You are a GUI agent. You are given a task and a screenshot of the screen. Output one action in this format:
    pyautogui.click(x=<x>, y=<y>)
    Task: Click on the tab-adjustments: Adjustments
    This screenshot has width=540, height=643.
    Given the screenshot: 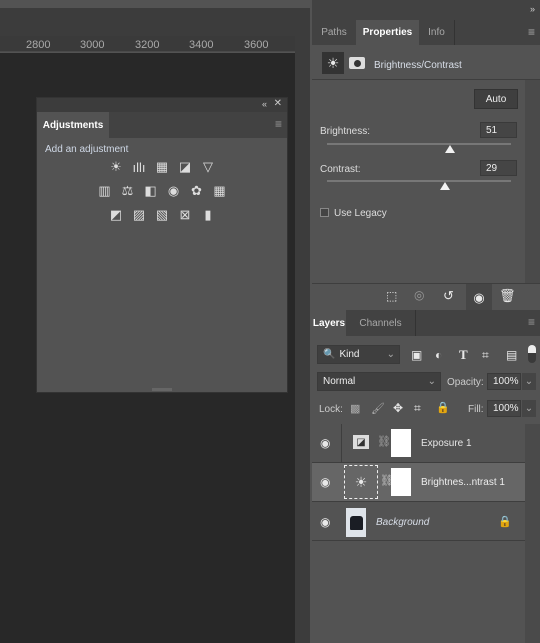 What is the action you would take?
    pyautogui.click(x=73, y=125)
    